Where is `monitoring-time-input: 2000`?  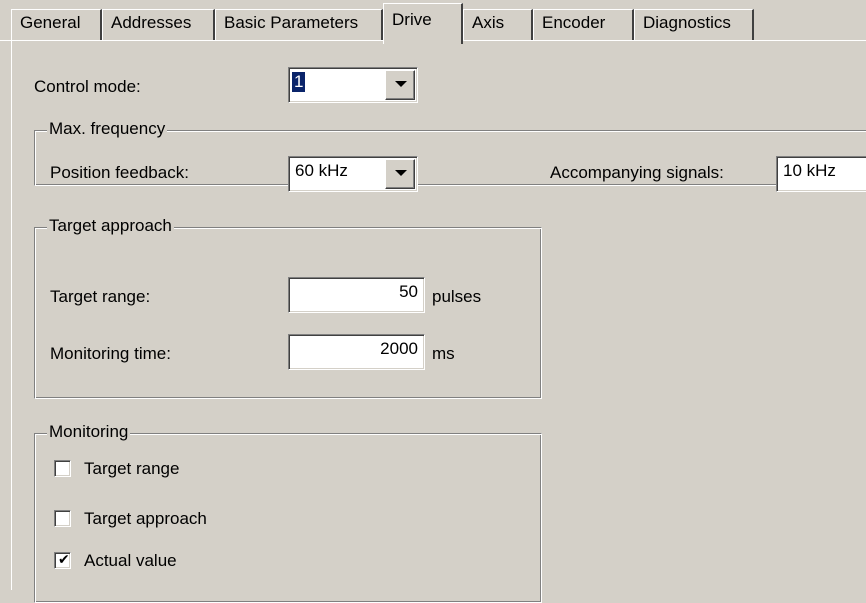
monitoring-time-input: 2000 is located at coordinates (356, 352).